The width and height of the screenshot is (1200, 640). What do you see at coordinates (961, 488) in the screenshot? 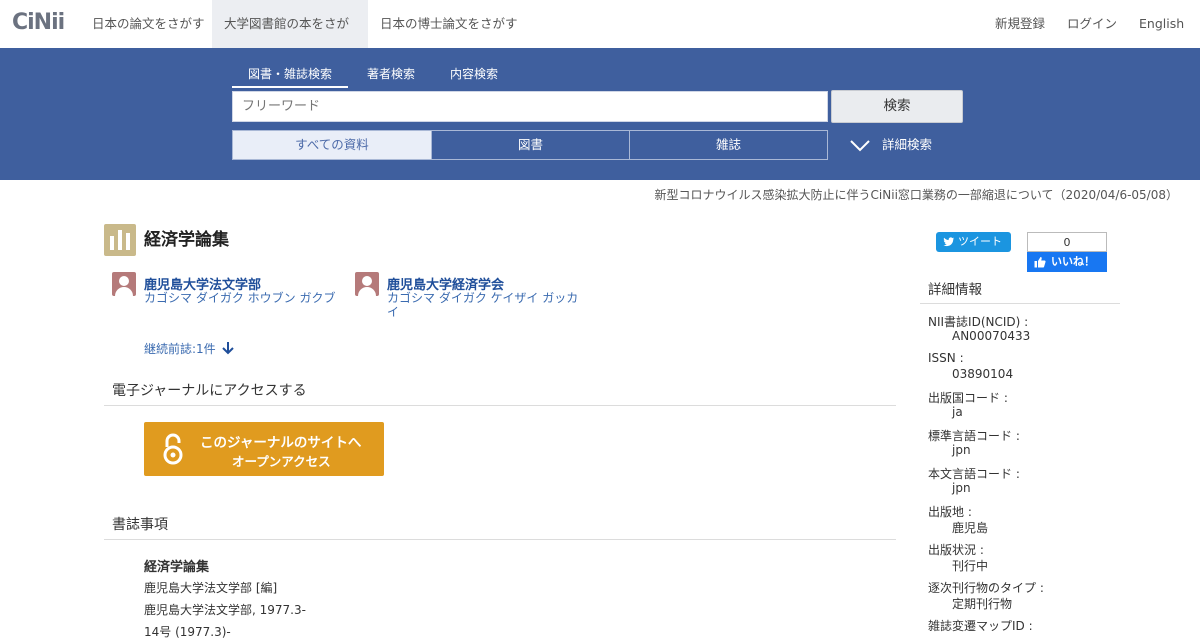
I see `detail-value-text-language: jpn` at bounding box center [961, 488].